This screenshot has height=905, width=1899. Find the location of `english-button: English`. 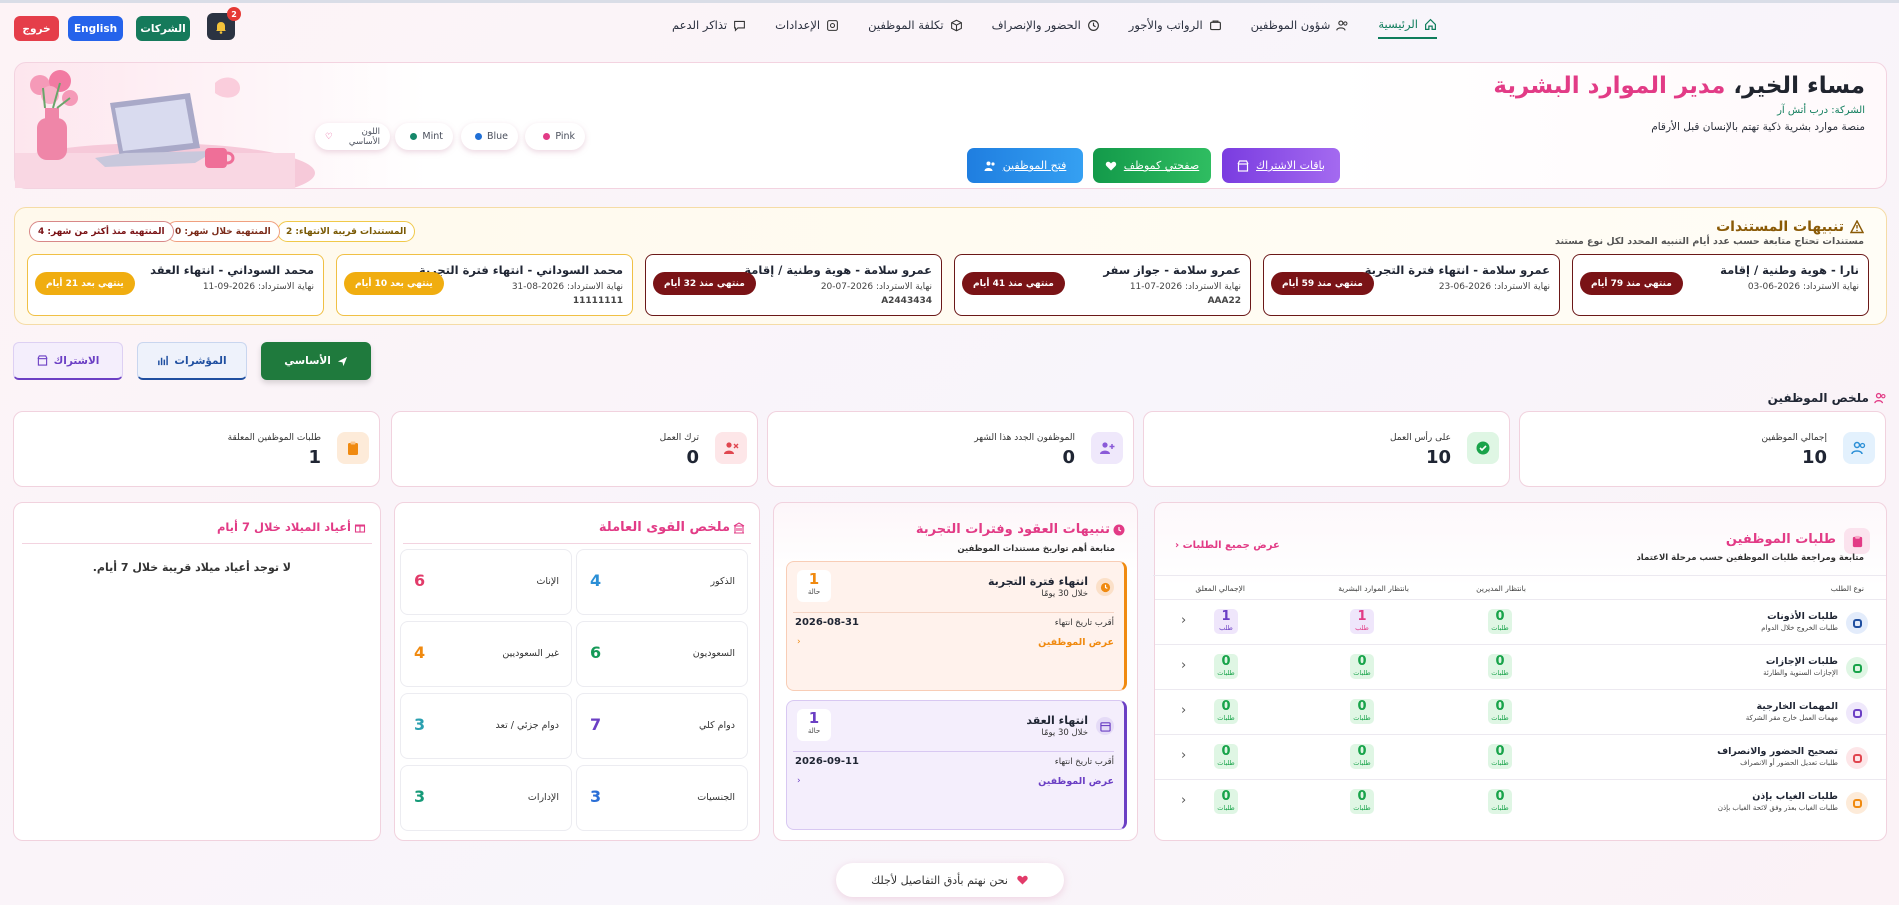

english-button: English is located at coordinates (95, 28).